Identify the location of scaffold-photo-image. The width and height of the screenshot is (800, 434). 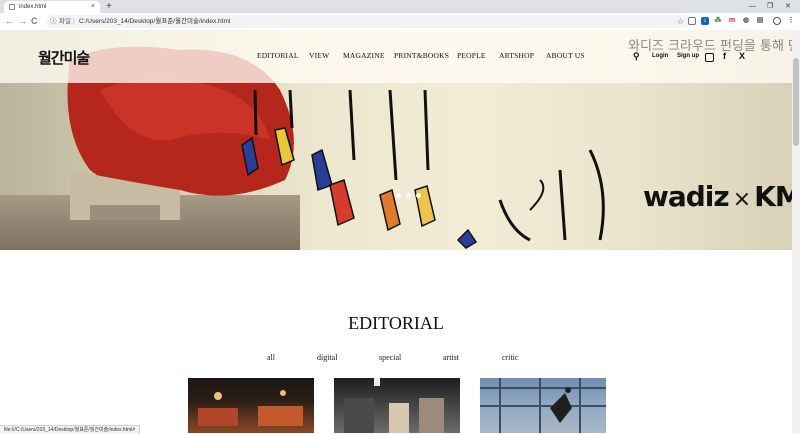
(543, 405).